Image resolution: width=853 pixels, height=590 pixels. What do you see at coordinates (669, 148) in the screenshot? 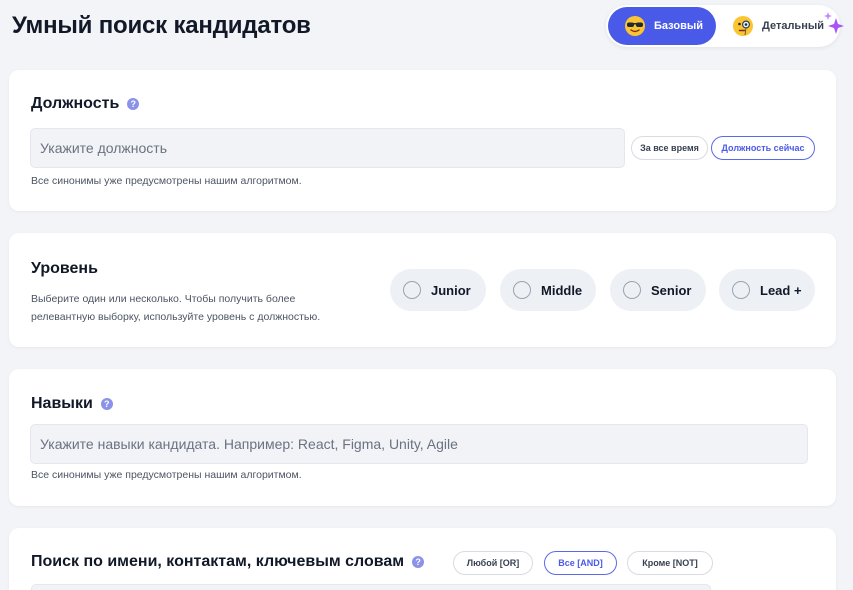
I see `all-time-option: За все время` at bounding box center [669, 148].